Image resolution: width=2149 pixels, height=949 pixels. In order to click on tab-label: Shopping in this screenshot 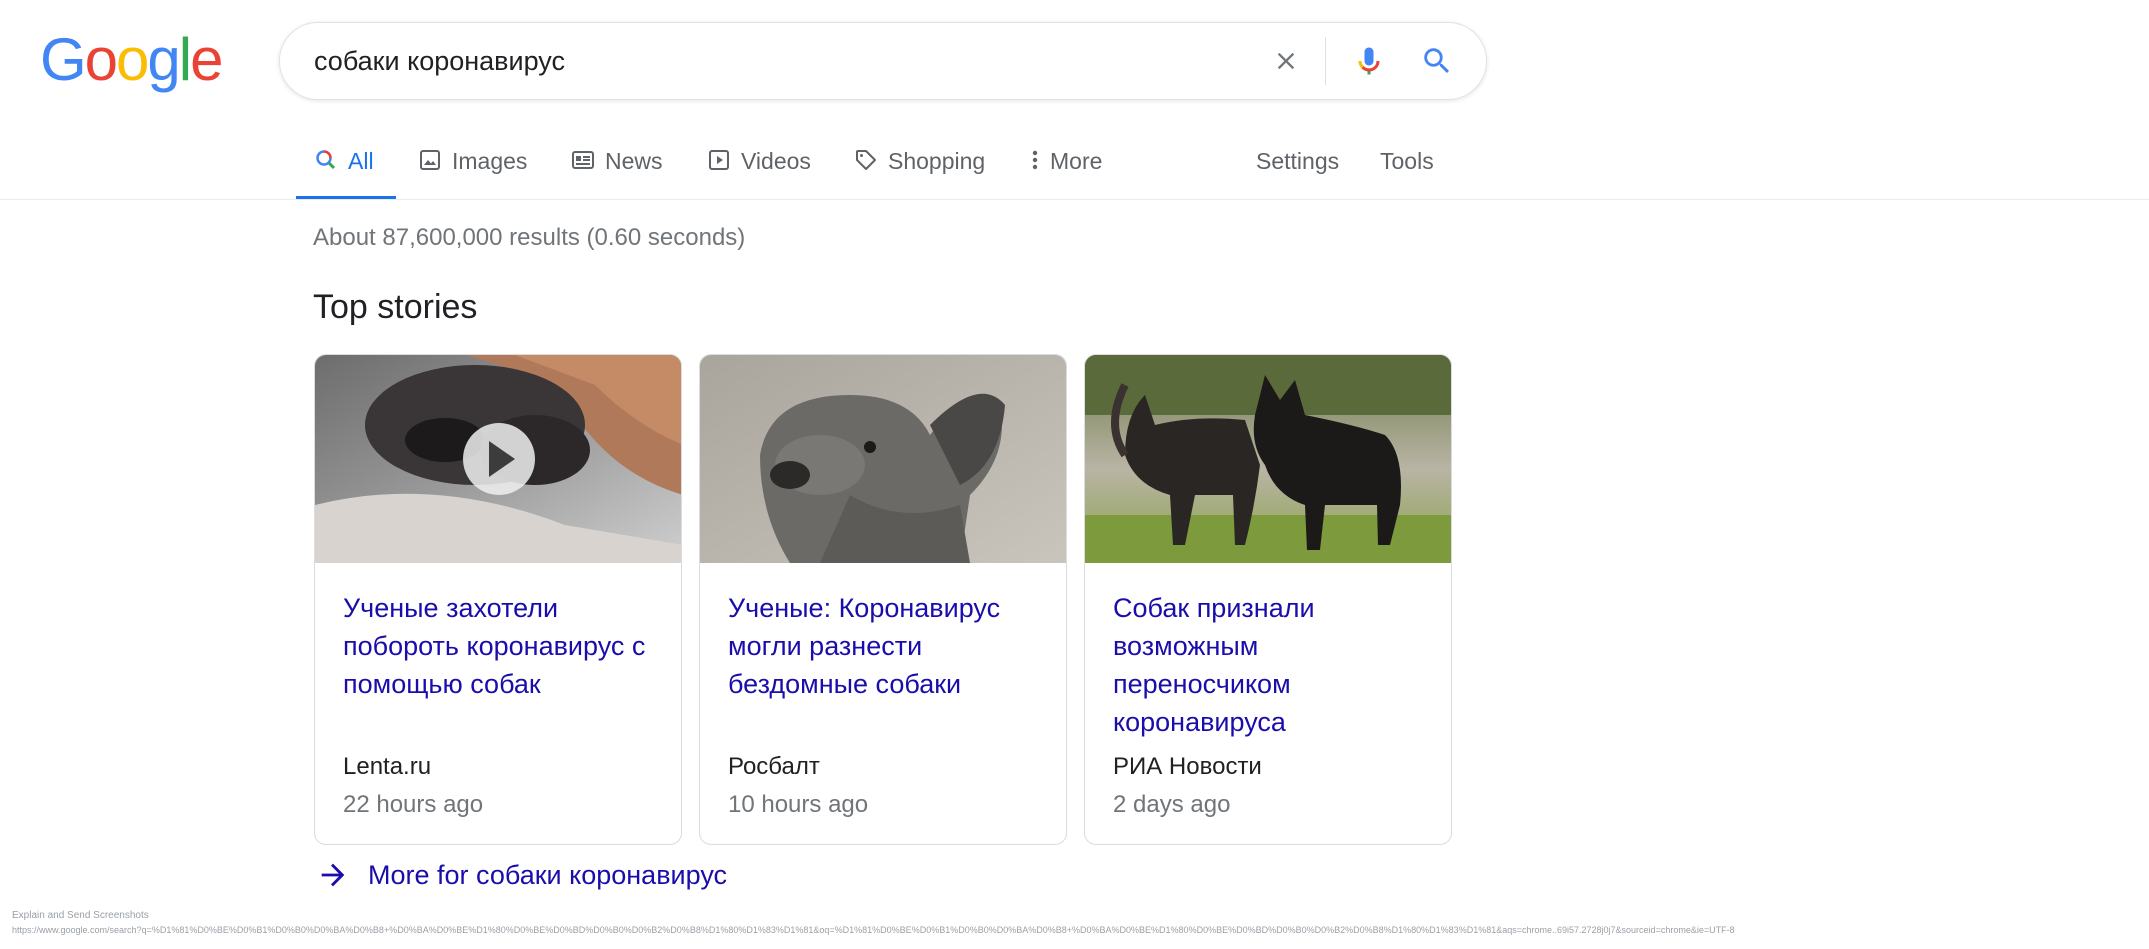, I will do `click(937, 161)`.